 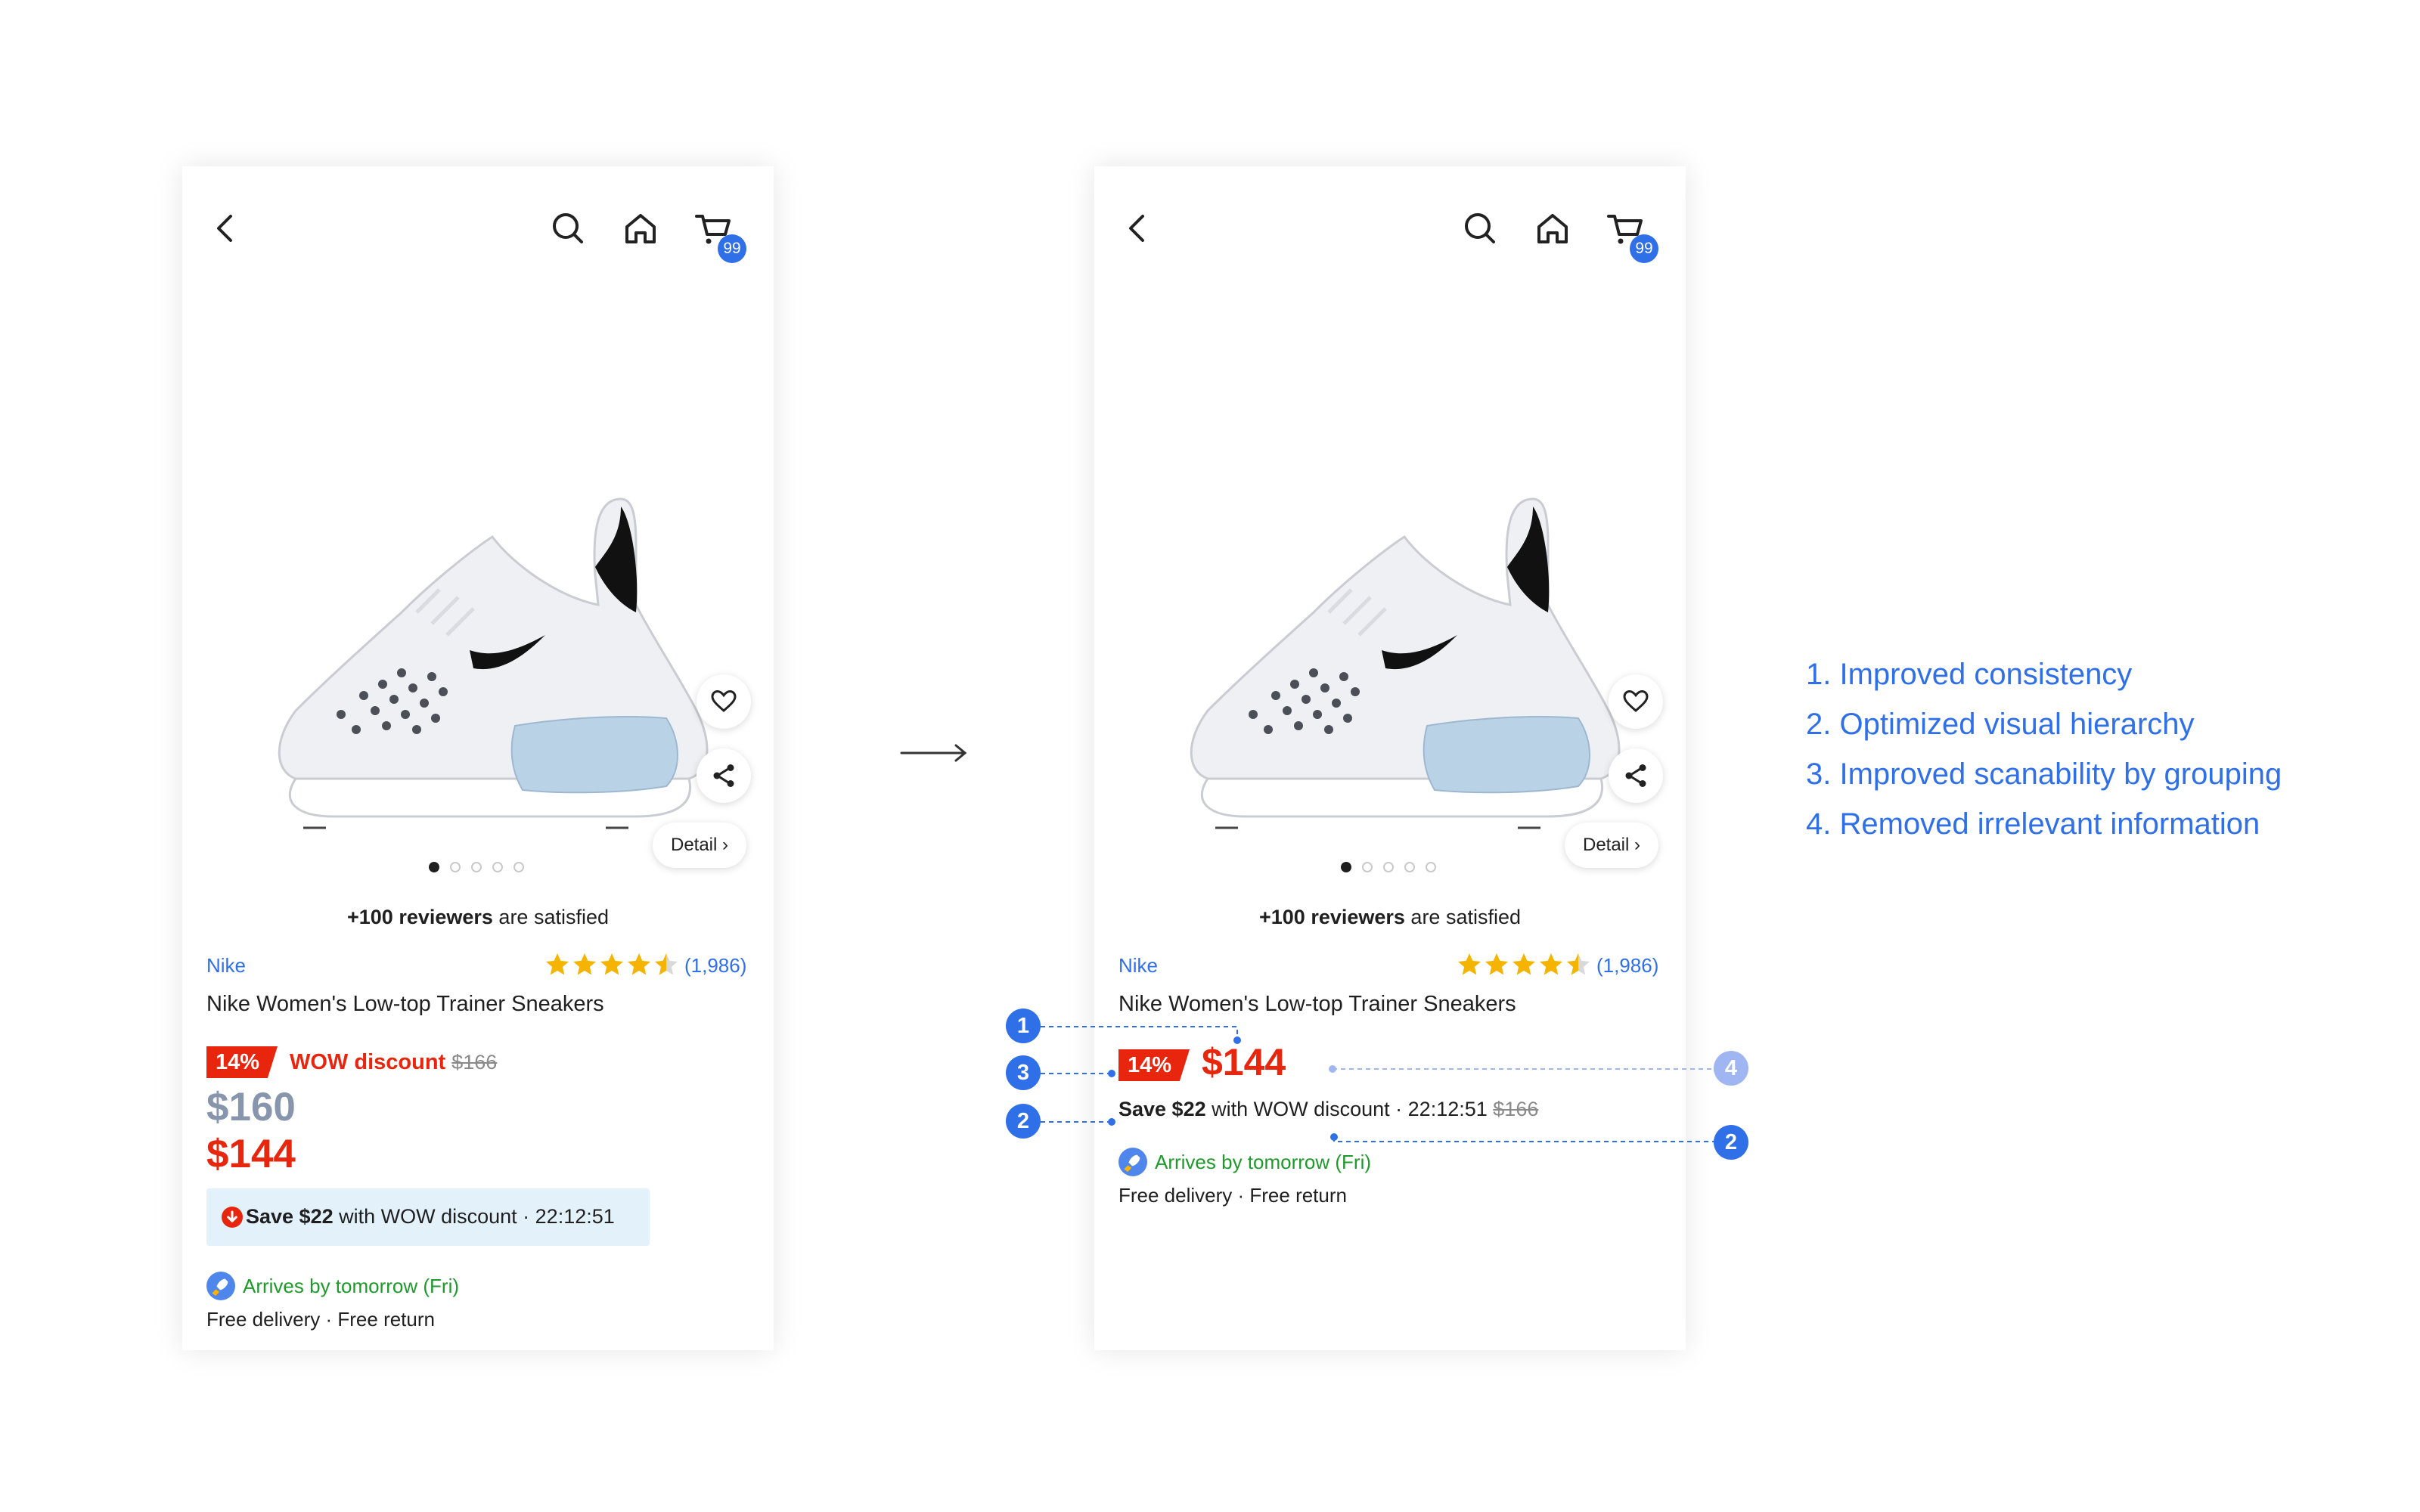 What do you see at coordinates (1024, 1072) in the screenshot?
I see `annotation-marker-3: 3` at bounding box center [1024, 1072].